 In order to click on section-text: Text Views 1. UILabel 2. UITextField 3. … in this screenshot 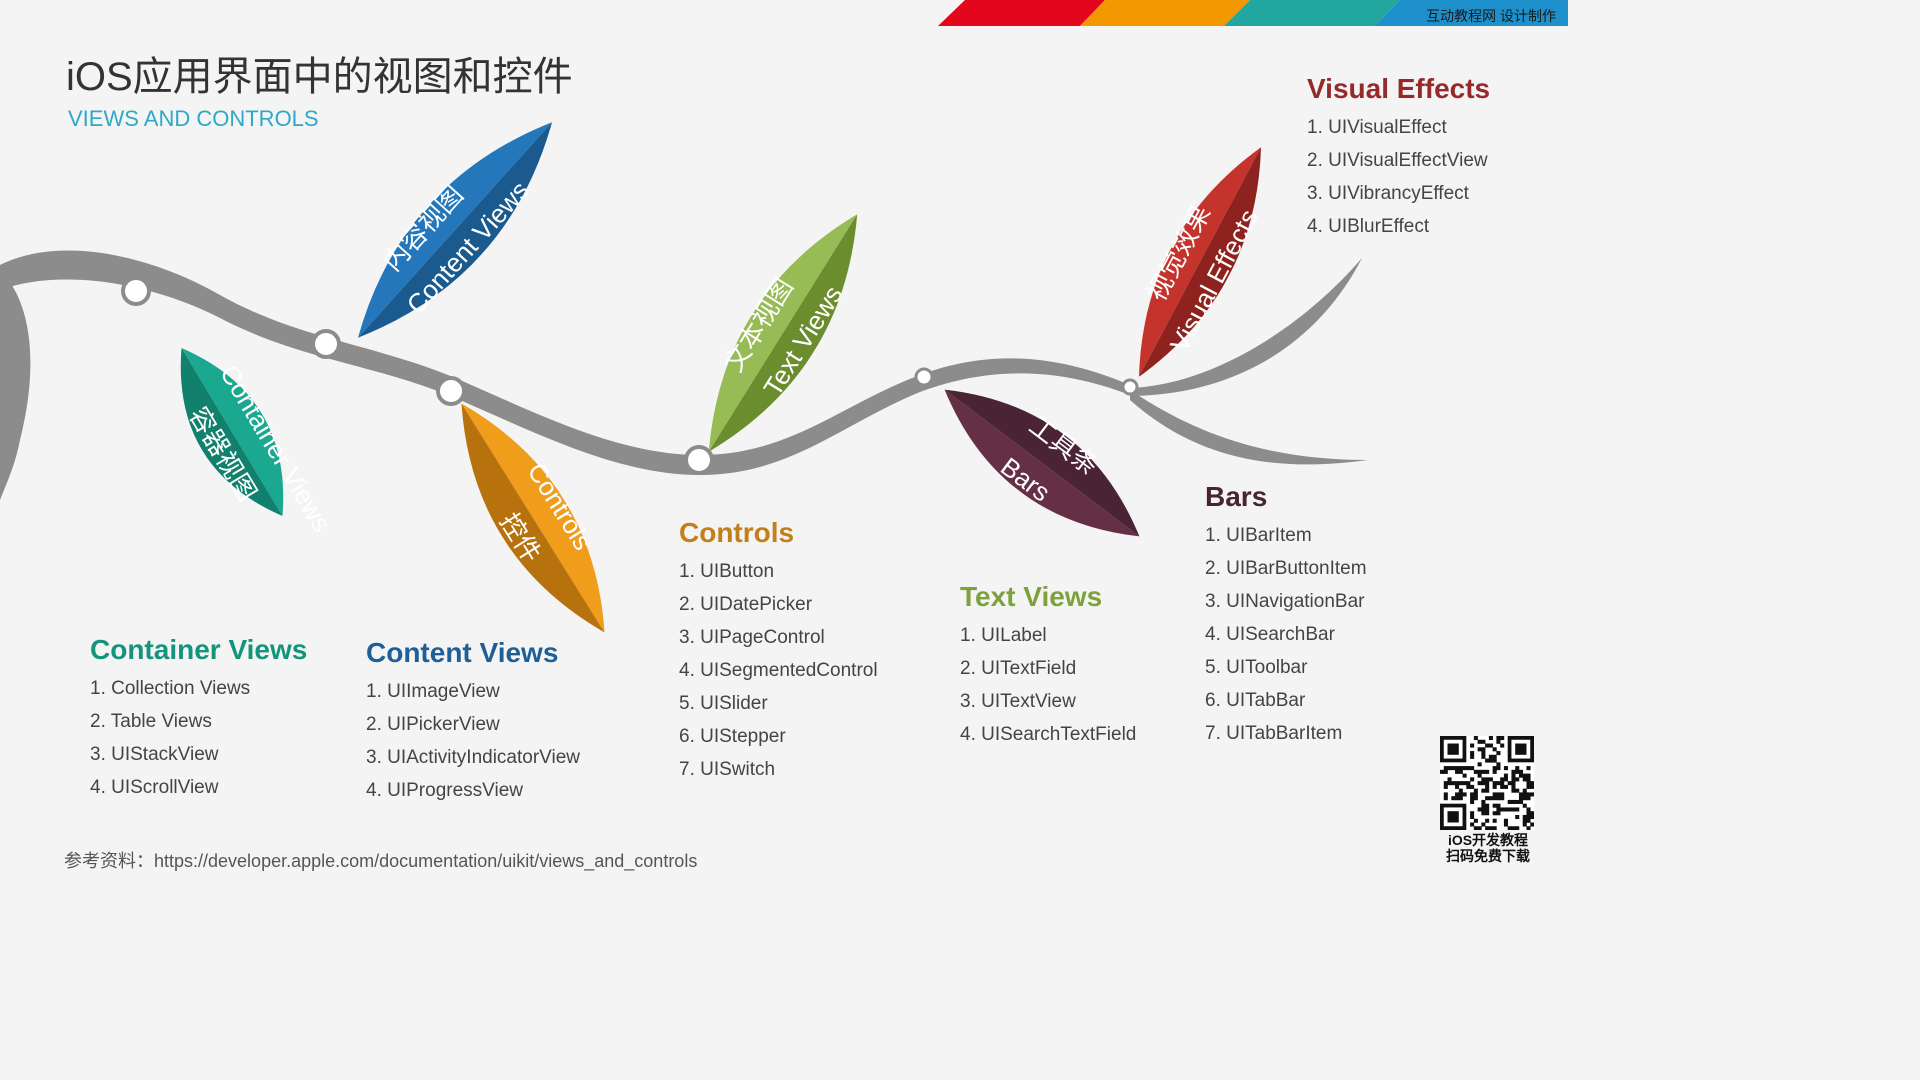, I will do `click(1048, 666)`.